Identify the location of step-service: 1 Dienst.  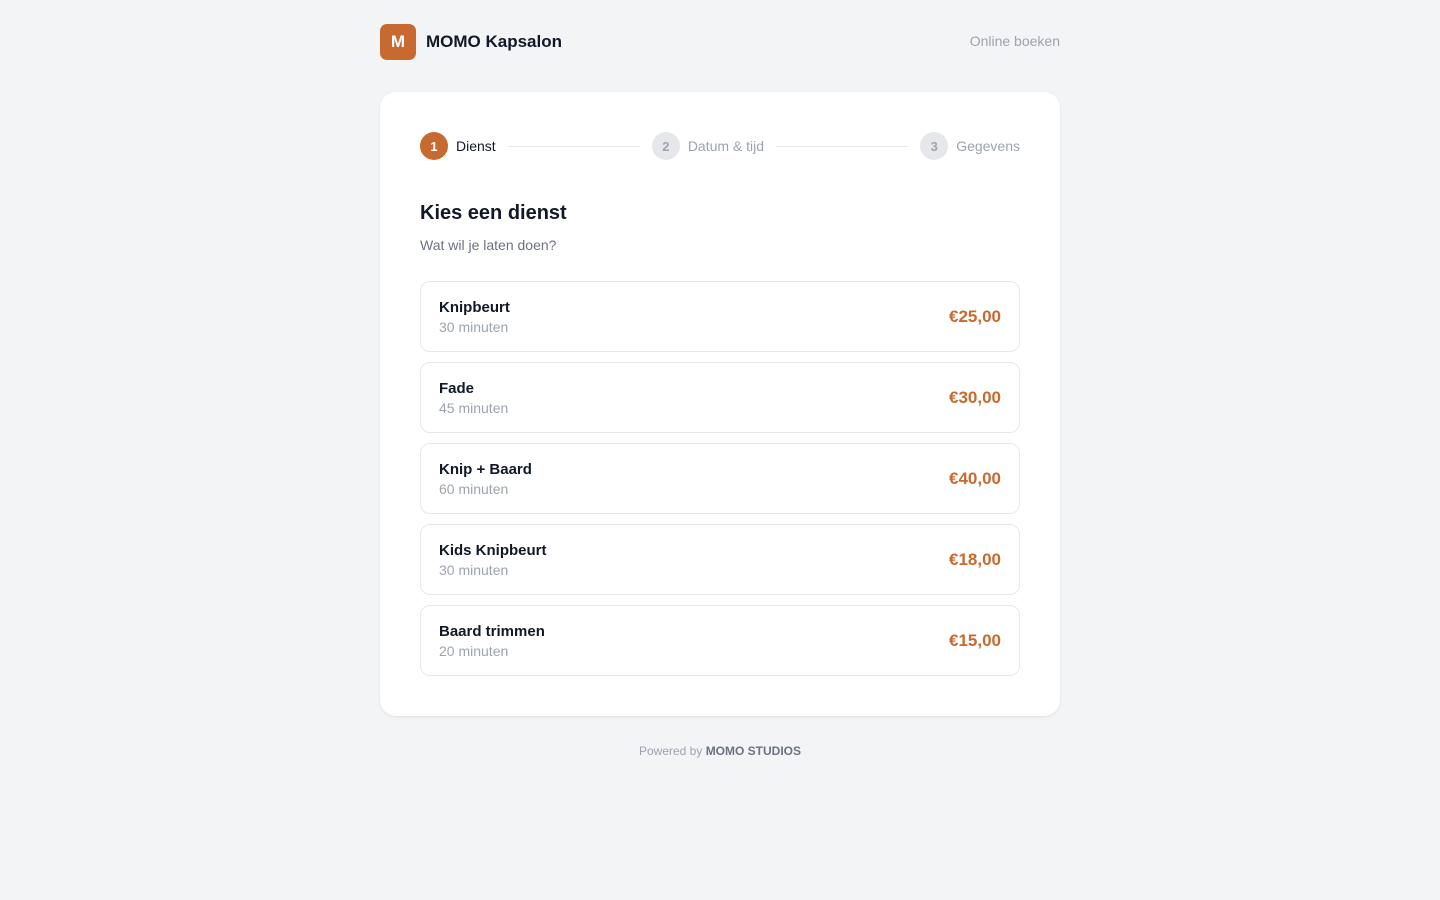
(458, 146).